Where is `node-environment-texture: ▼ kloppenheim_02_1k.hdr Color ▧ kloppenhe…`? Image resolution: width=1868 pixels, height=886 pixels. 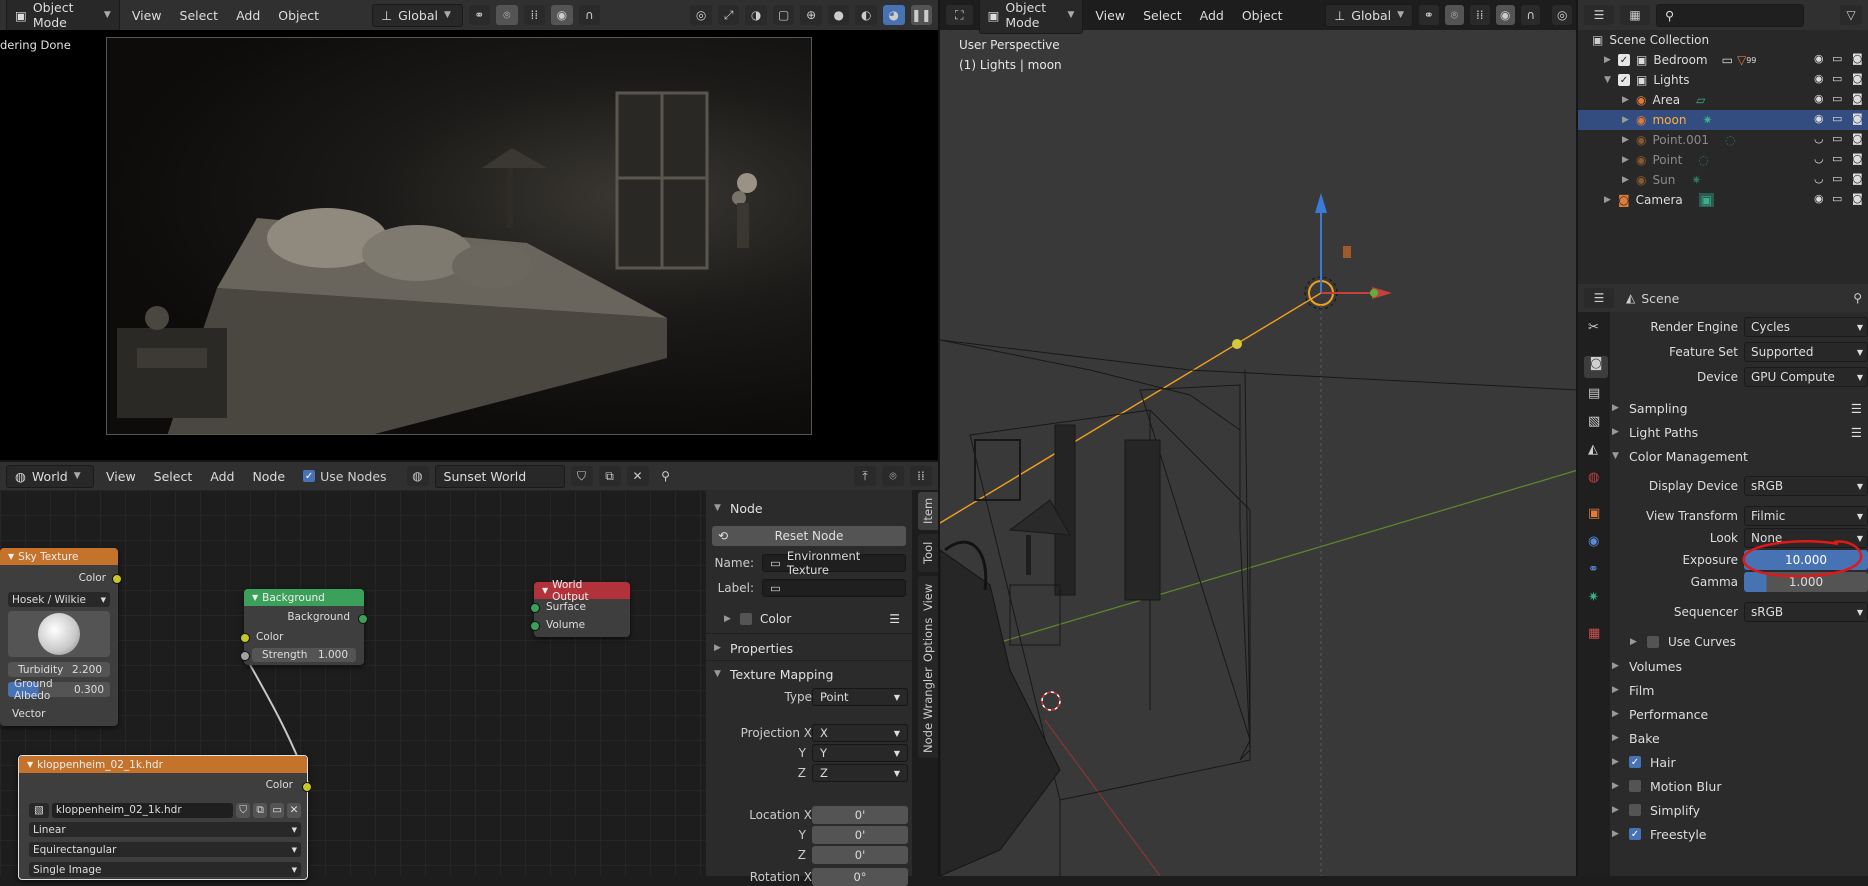 node-environment-texture: ▼ kloppenheim_02_1k.hdr Color ▧ kloppenhe… is located at coordinates (165, 817).